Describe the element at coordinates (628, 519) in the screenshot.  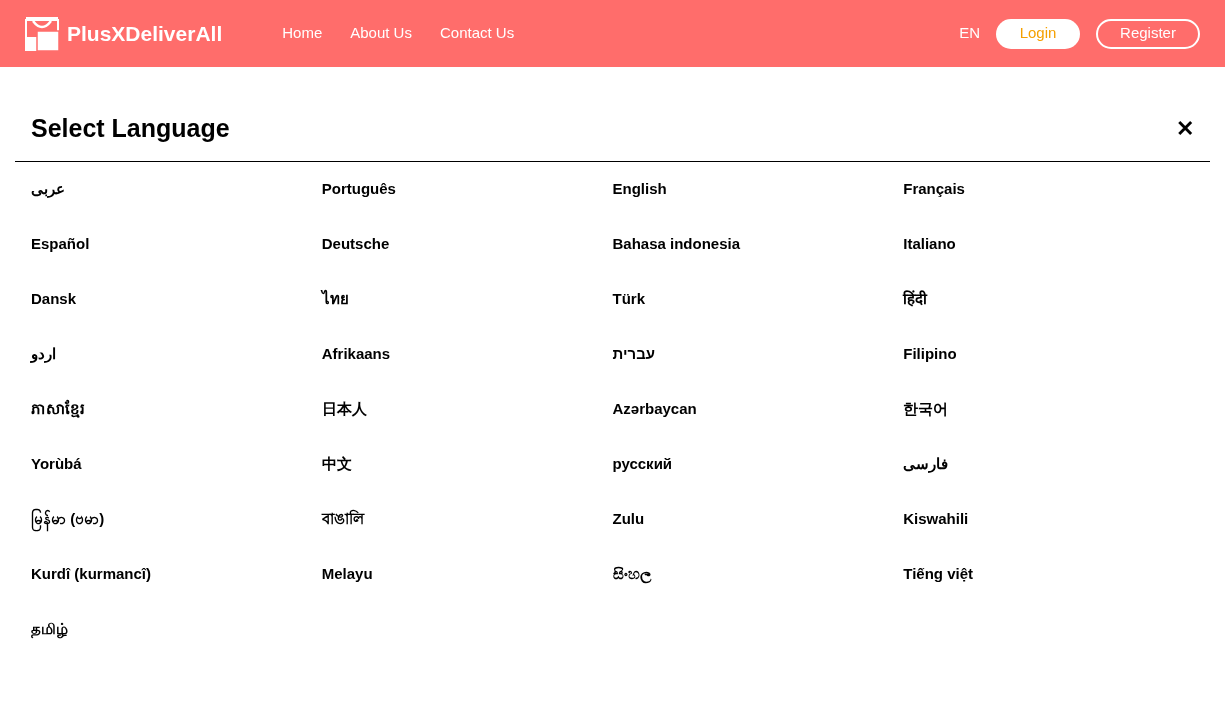
I see `language-option: Zulu` at that location.